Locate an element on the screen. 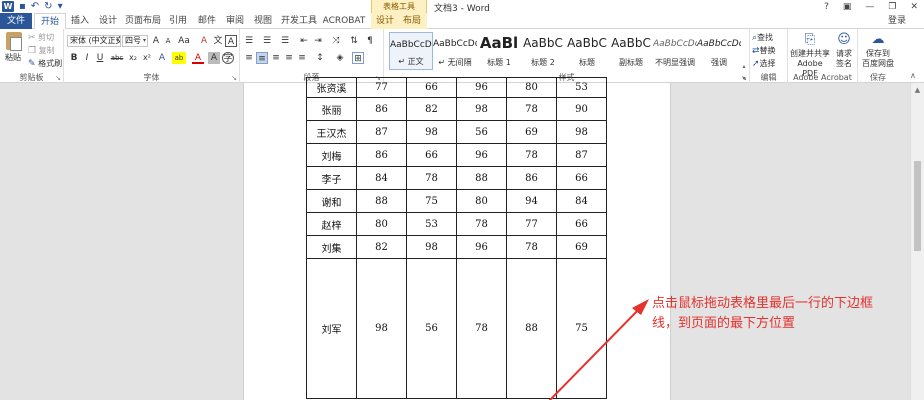 Image resolution: width=924 pixels, height=400 pixels. save-to-baidu-button: ☁ 保存到 百度网盘 is located at coordinates (878, 51).